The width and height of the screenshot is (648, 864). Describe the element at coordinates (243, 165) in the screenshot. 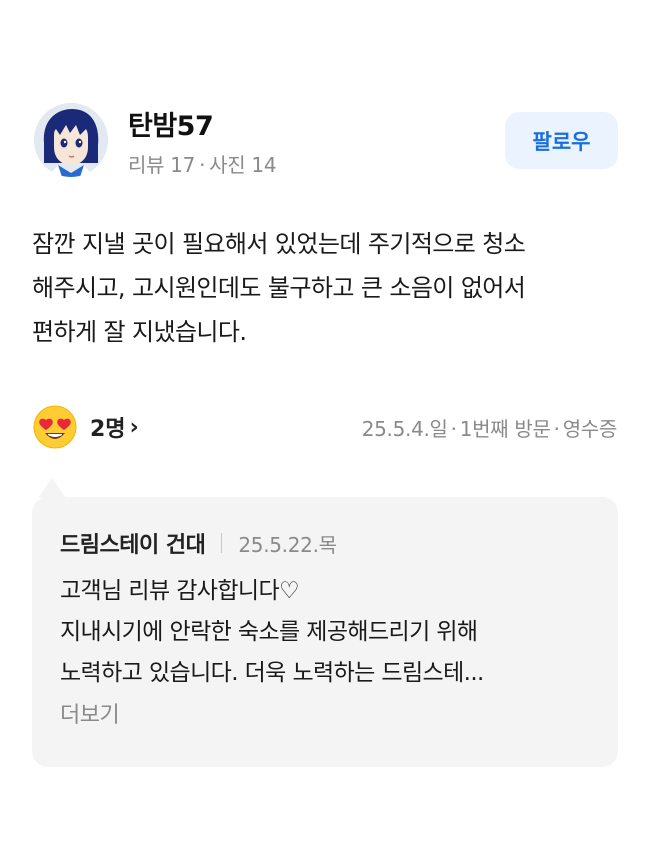

I see `photo-count: 사진 14` at that location.